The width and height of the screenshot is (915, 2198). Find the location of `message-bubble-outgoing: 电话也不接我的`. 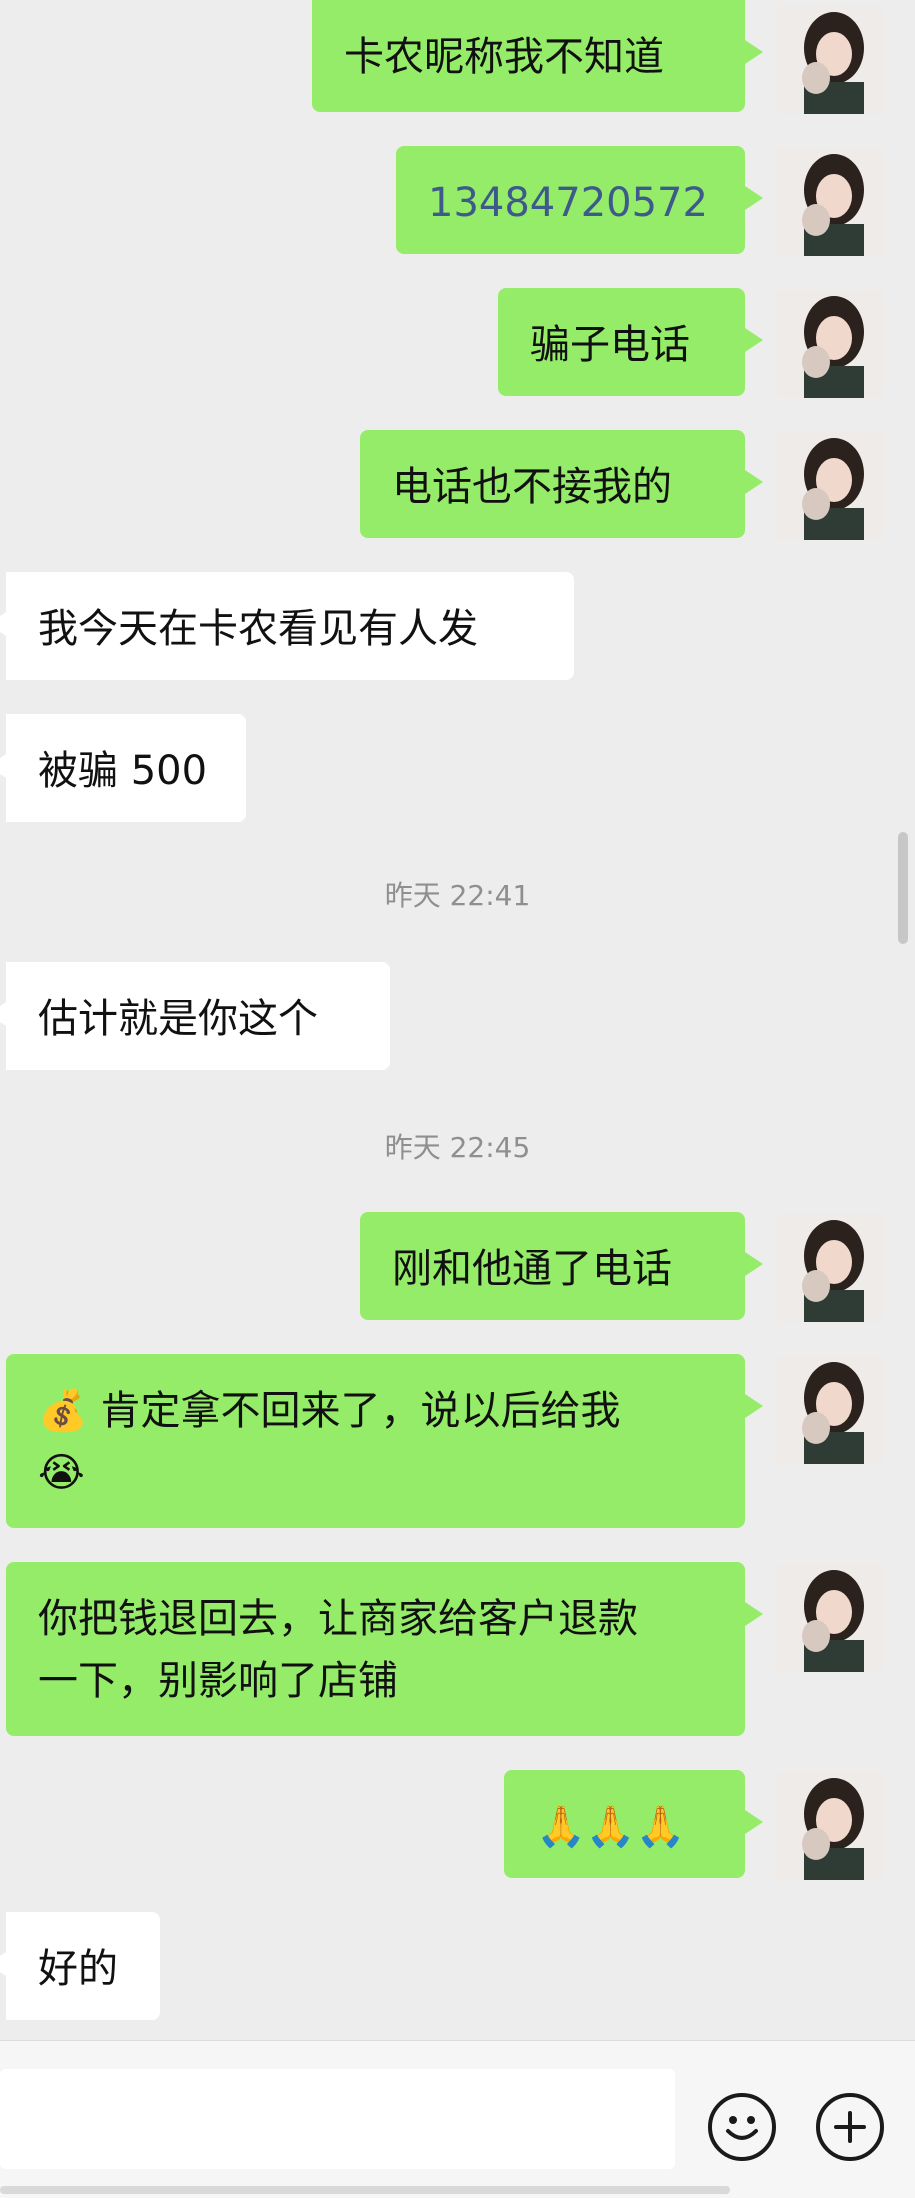

message-bubble-outgoing: 电话也不接我的 is located at coordinates (561, 484).